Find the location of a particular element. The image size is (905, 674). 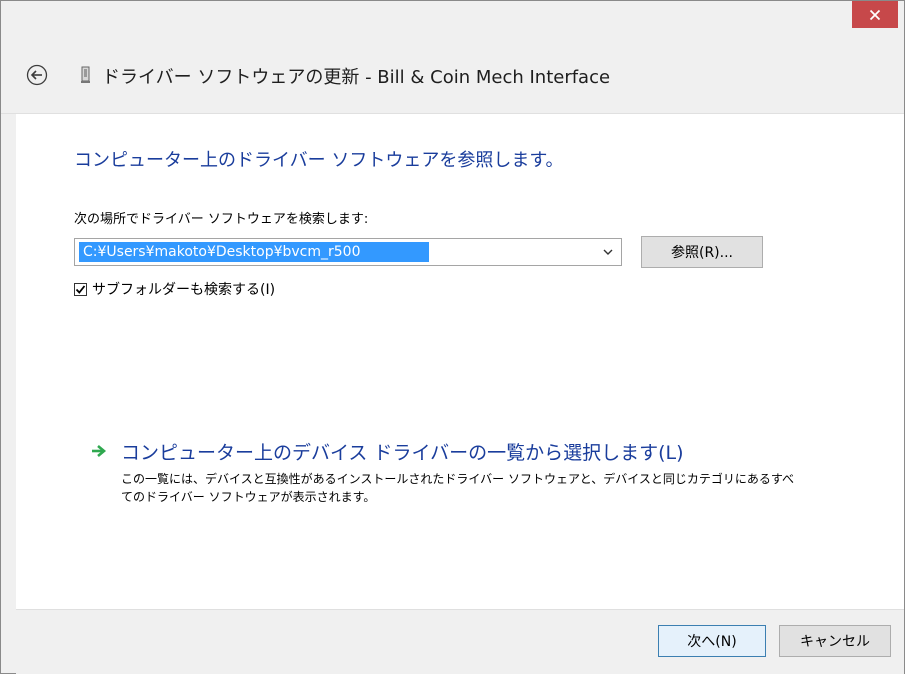

back-arrow-circle-icon is located at coordinates (37, 75).